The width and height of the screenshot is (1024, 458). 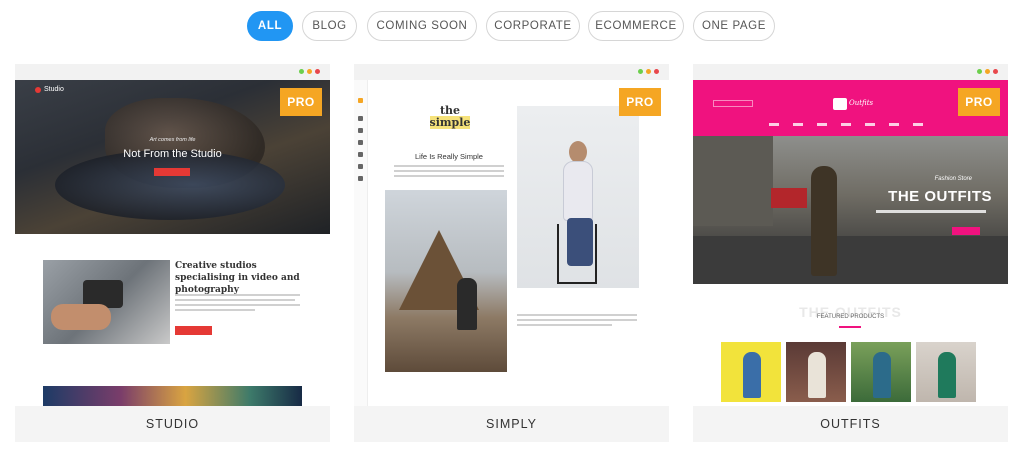 What do you see at coordinates (172, 424) in the screenshot?
I see `card-title: STUDIO` at bounding box center [172, 424].